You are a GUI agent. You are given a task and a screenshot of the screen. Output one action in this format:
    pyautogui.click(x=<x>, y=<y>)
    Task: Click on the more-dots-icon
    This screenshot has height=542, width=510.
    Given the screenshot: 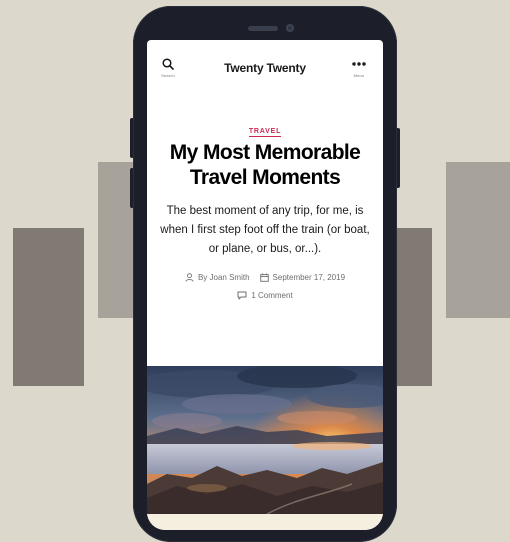 What is the action you would take?
    pyautogui.click(x=359, y=64)
    